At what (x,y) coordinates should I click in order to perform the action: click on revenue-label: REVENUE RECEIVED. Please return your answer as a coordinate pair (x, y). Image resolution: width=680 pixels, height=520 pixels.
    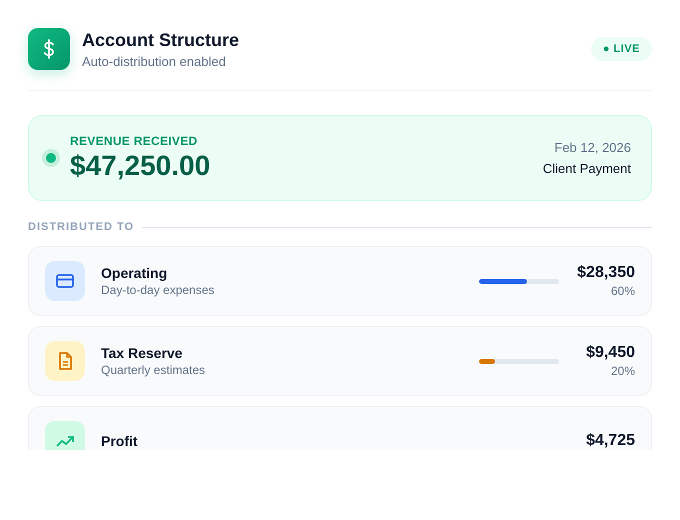
    Looking at the image, I should click on (134, 141).